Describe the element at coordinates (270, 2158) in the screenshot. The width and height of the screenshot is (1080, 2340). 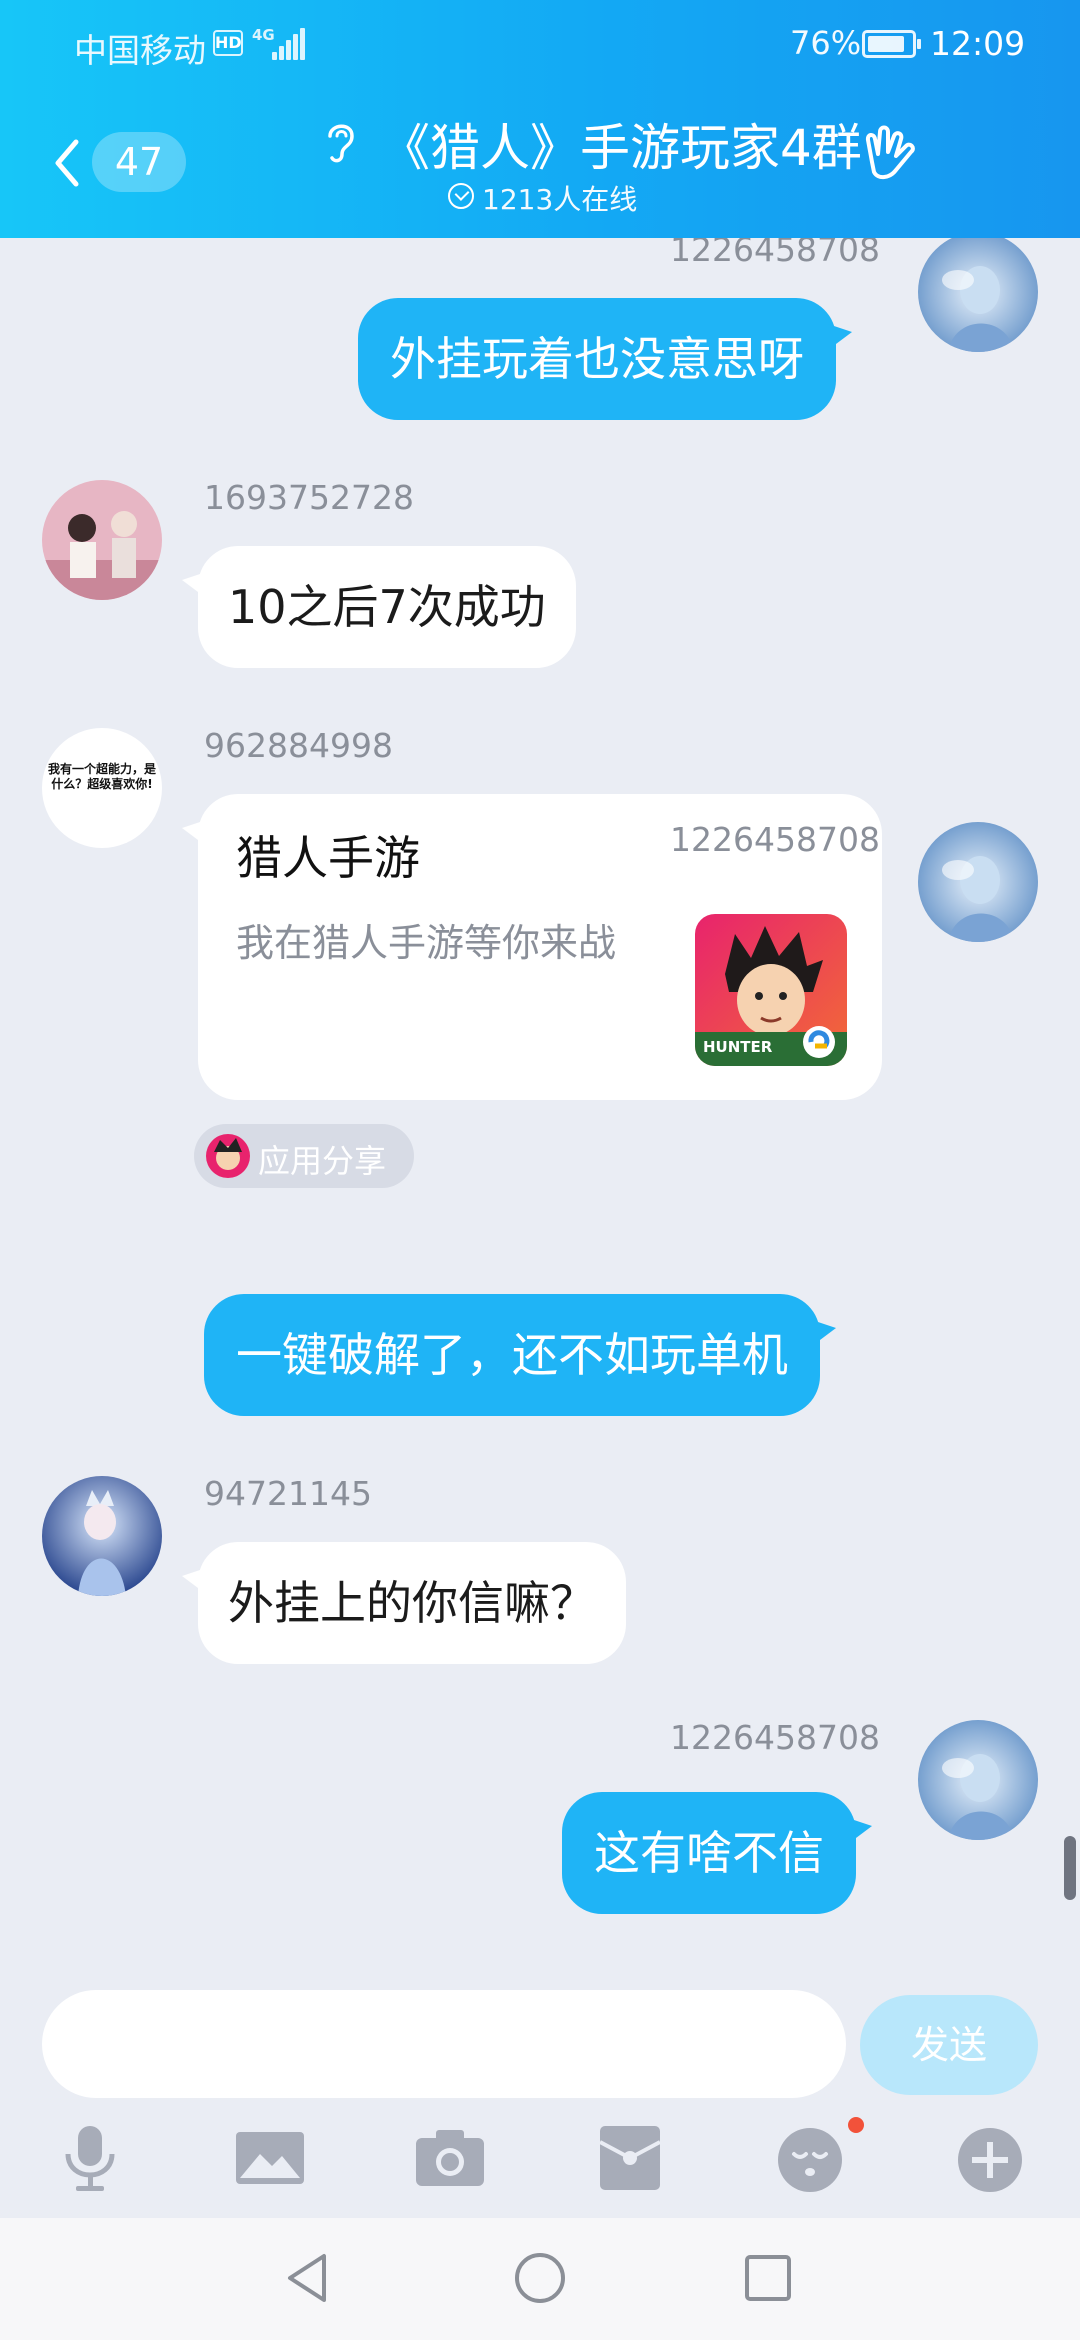
I see `image-icon` at that location.